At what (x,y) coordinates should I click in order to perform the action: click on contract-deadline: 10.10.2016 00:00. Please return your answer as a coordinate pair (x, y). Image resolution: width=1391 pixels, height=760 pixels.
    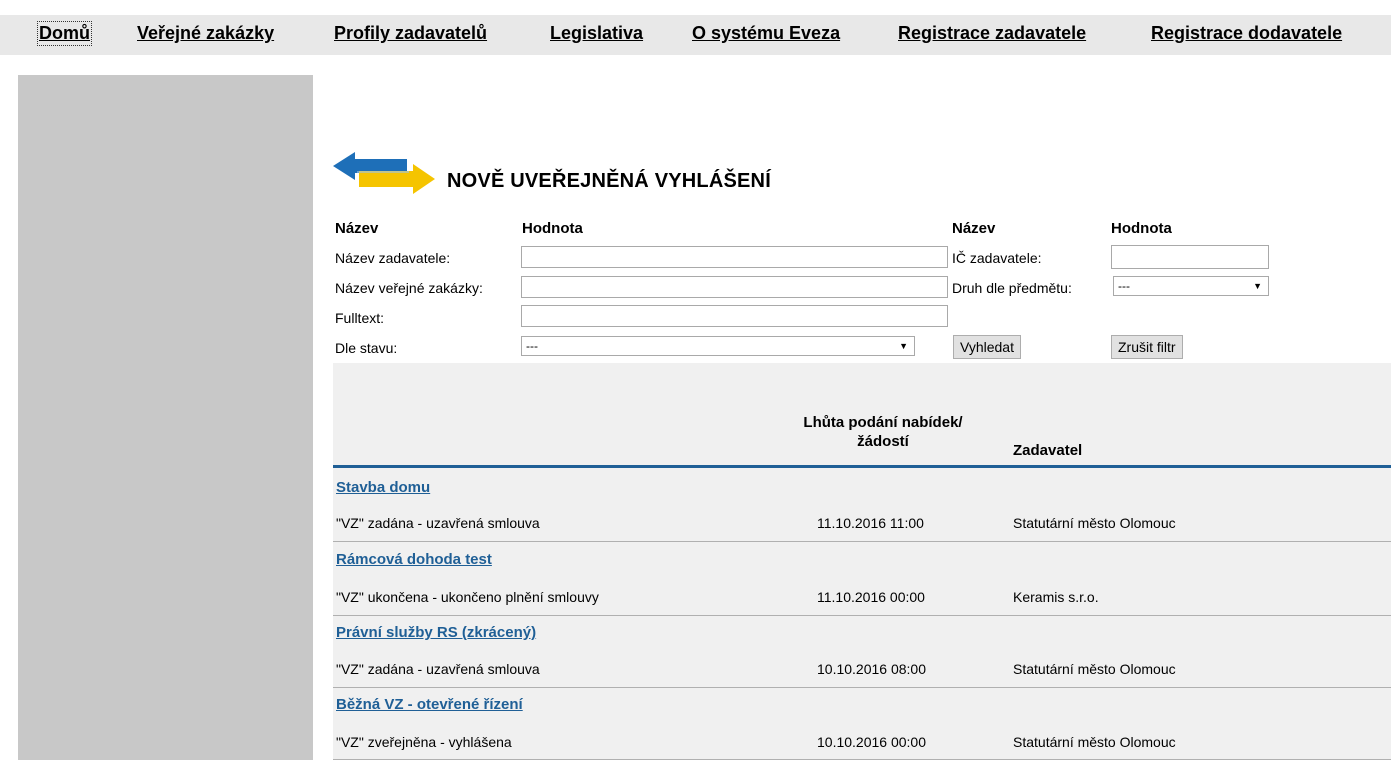
    Looking at the image, I should click on (871, 742).